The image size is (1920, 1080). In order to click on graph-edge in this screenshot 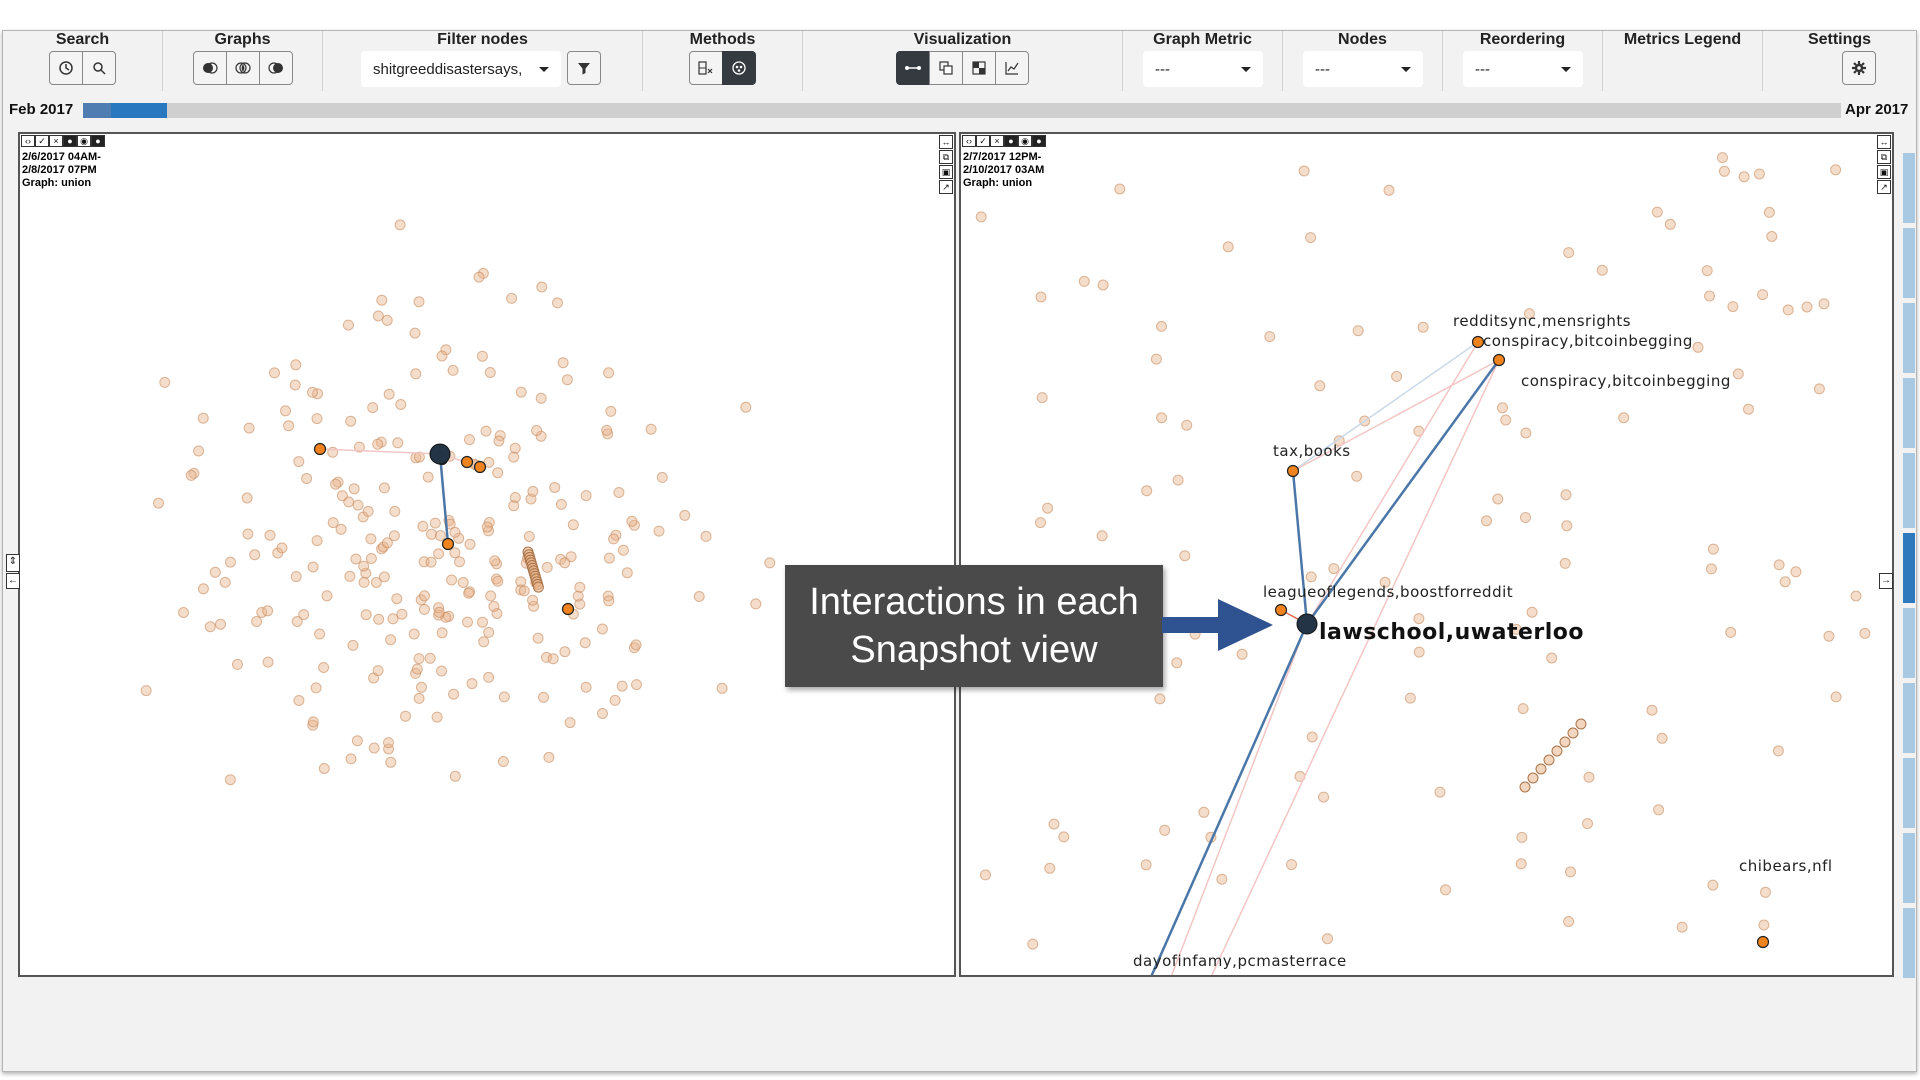, I will do `click(1229, 799)`.